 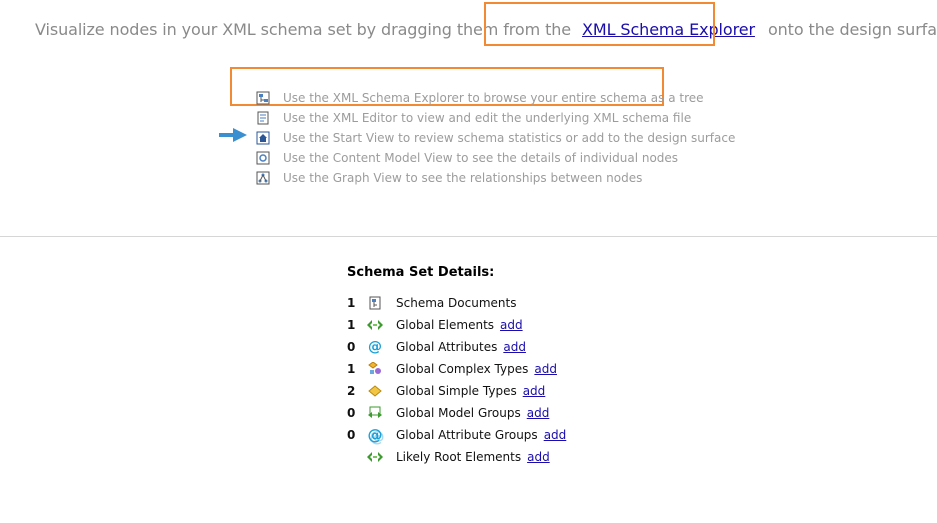 What do you see at coordinates (375, 347) in the screenshot?
I see `global-attribute-icon: @` at bounding box center [375, 347].